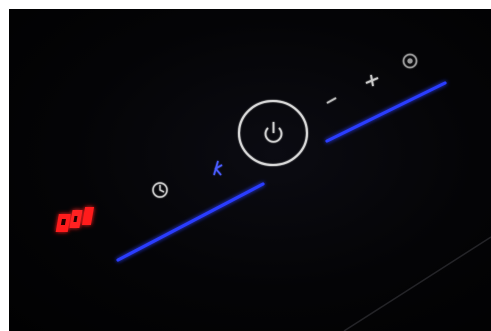  I want to click on plus-icon, so click(372, 80).